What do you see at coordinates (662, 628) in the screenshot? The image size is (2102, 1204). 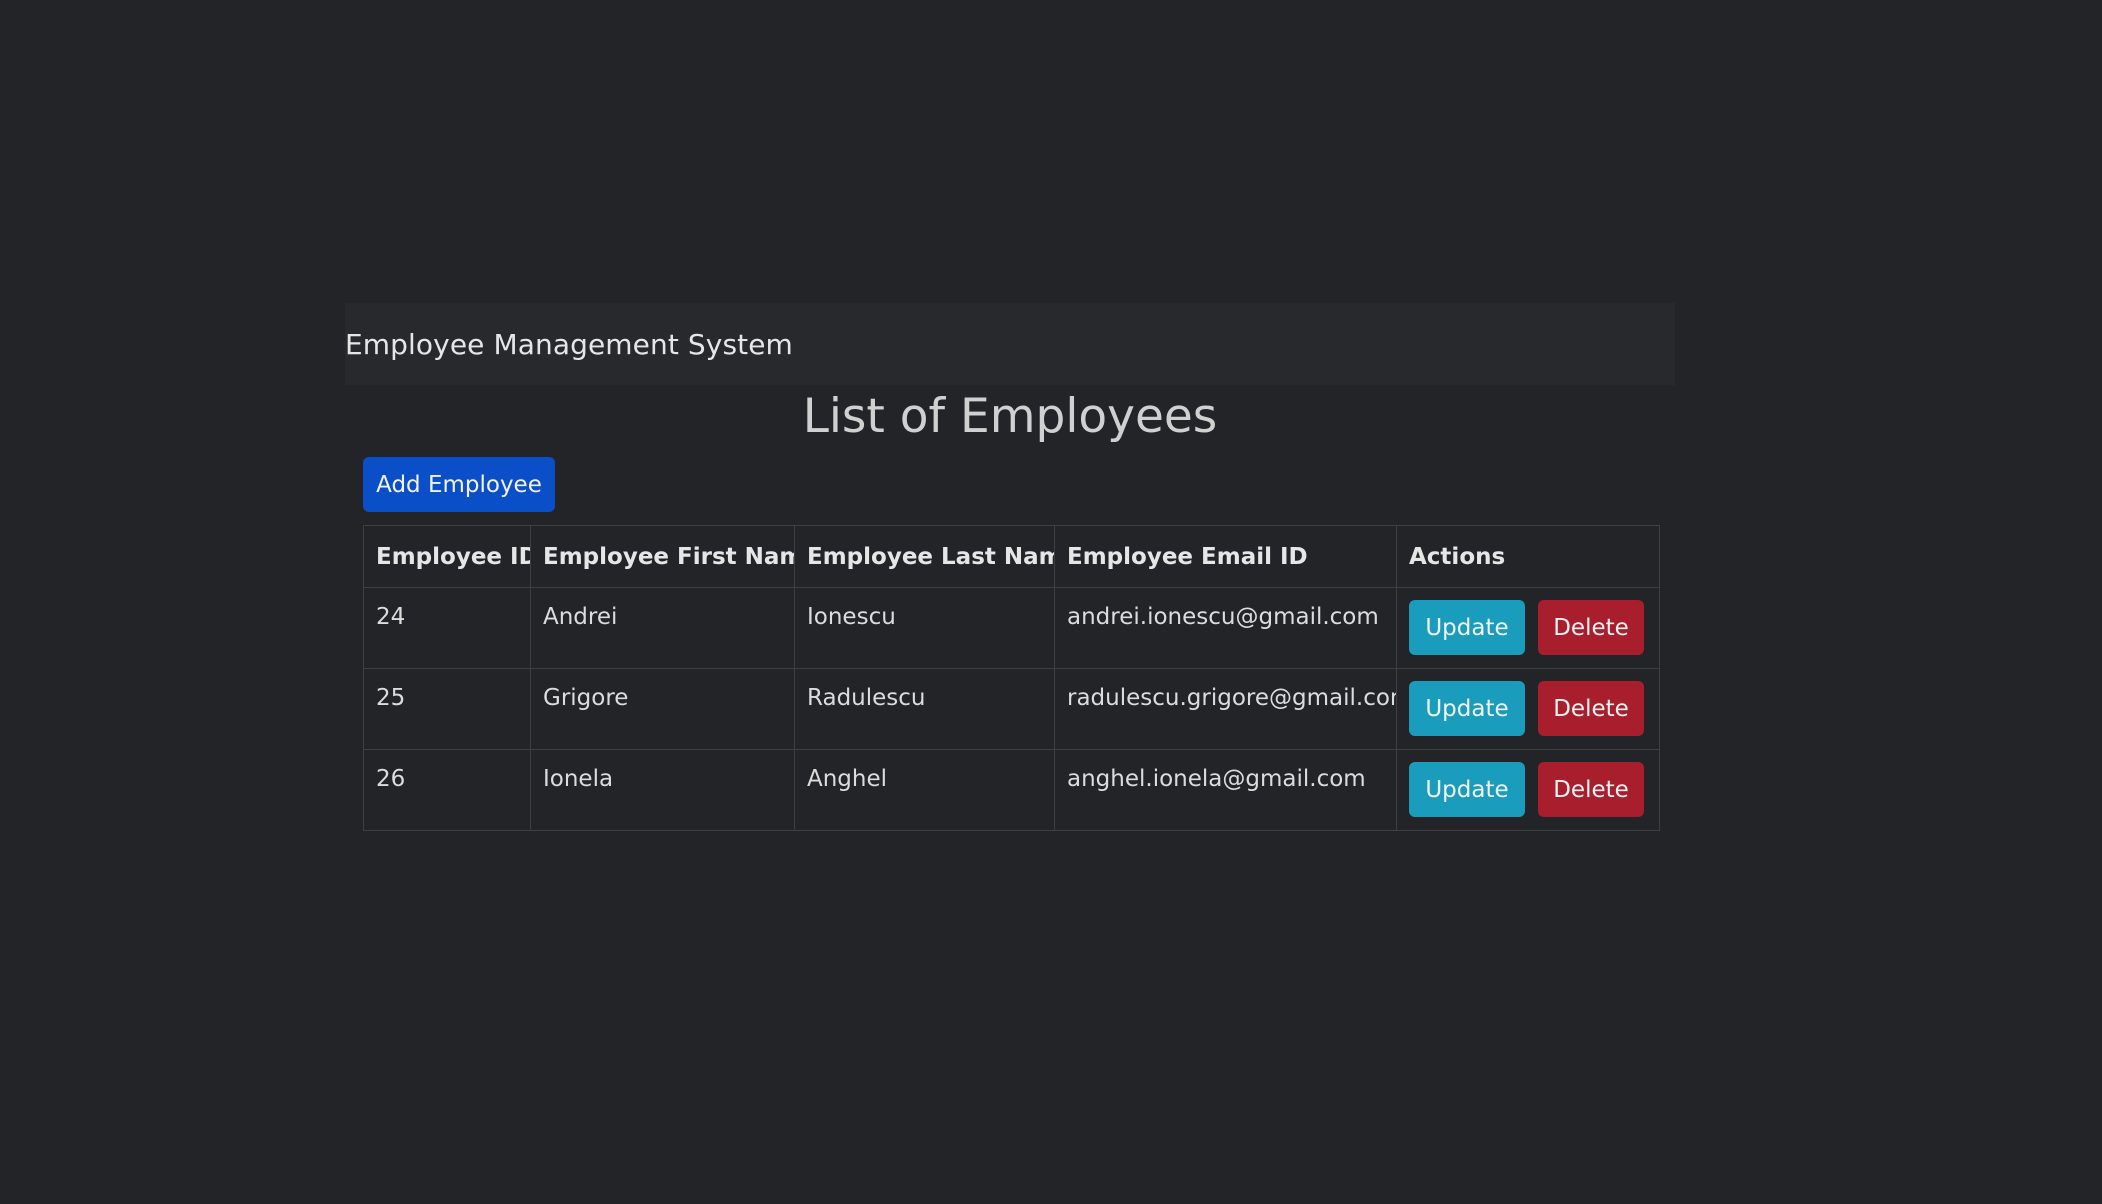 I see `cell-first-name: Andrei` at bounding box center [662, 628].